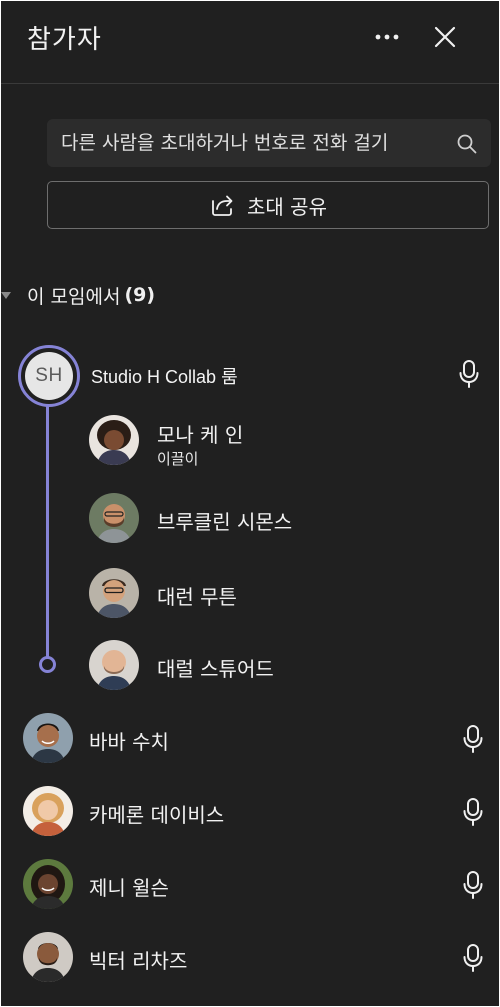 This screenshot has width=500, height=1007. I want to click on participant-name: 브루클린 시몬스, so click(225, 522).